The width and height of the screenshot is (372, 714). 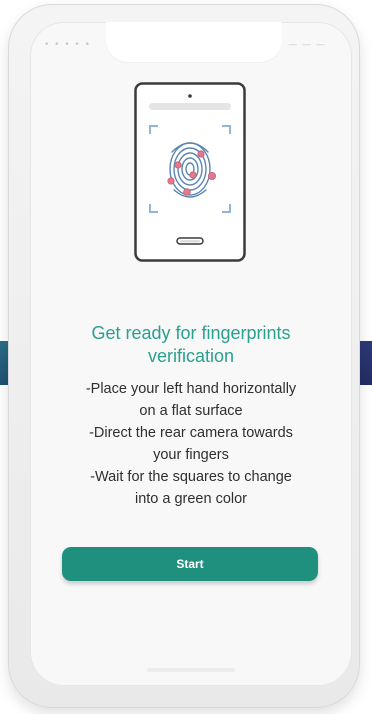 What do you see at coordinates (190, 172) in the screenshot?
I see `phone-fingerprint-icon` at bounding box center [190, 172].